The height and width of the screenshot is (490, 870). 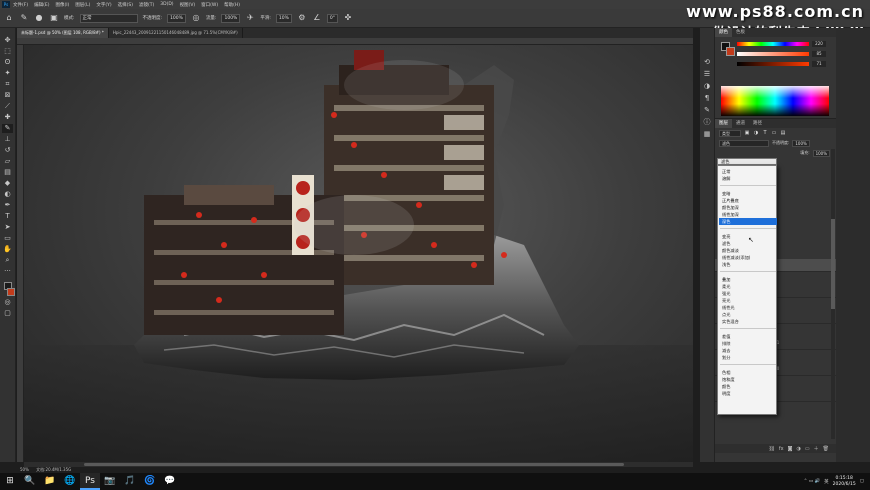 I want to click on hand-tool-icon: ✋, so click(x=7, y=249).